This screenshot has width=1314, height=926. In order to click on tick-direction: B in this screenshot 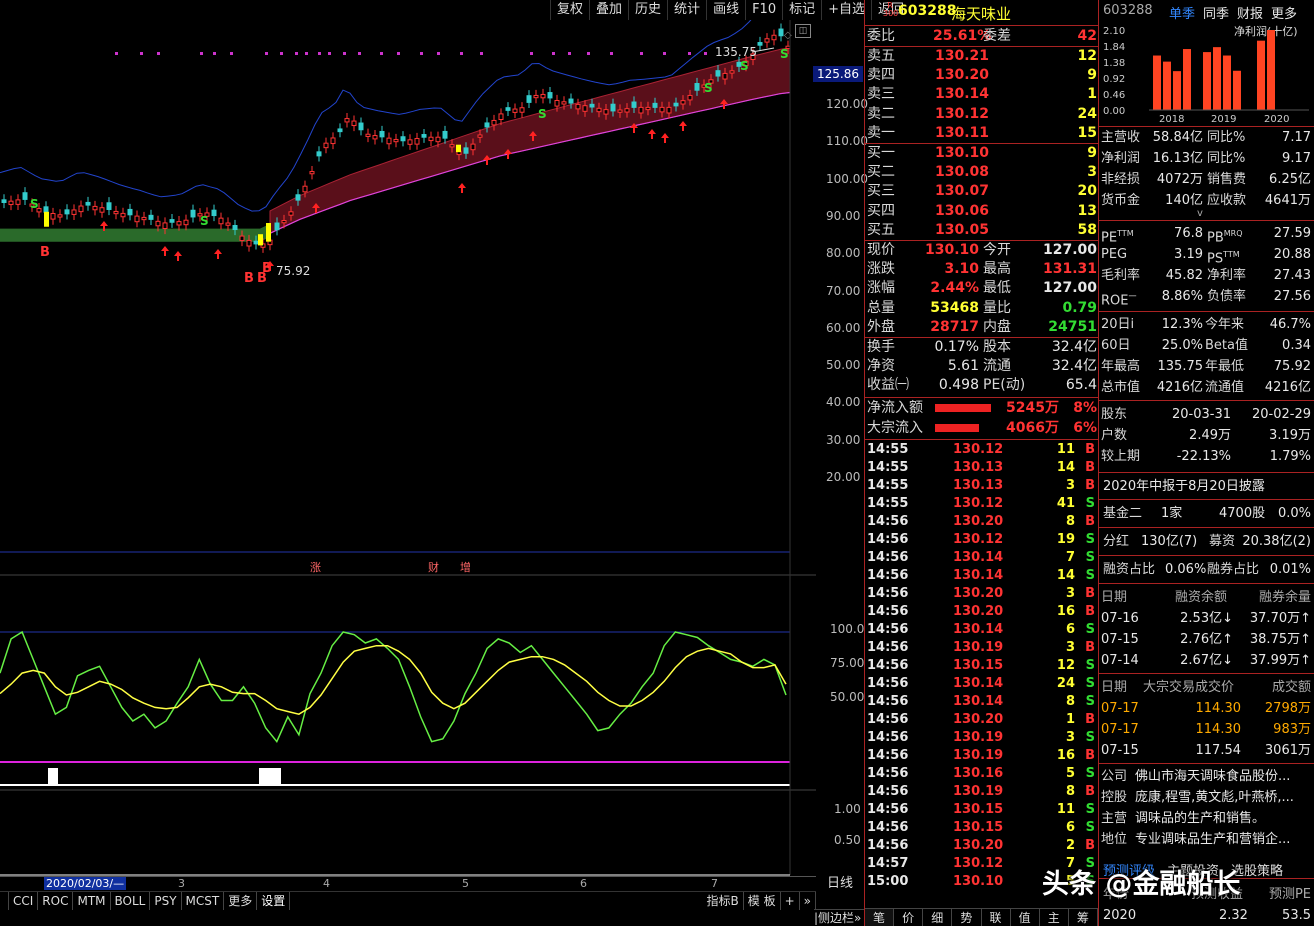, I will do `click(1090, 449)`.